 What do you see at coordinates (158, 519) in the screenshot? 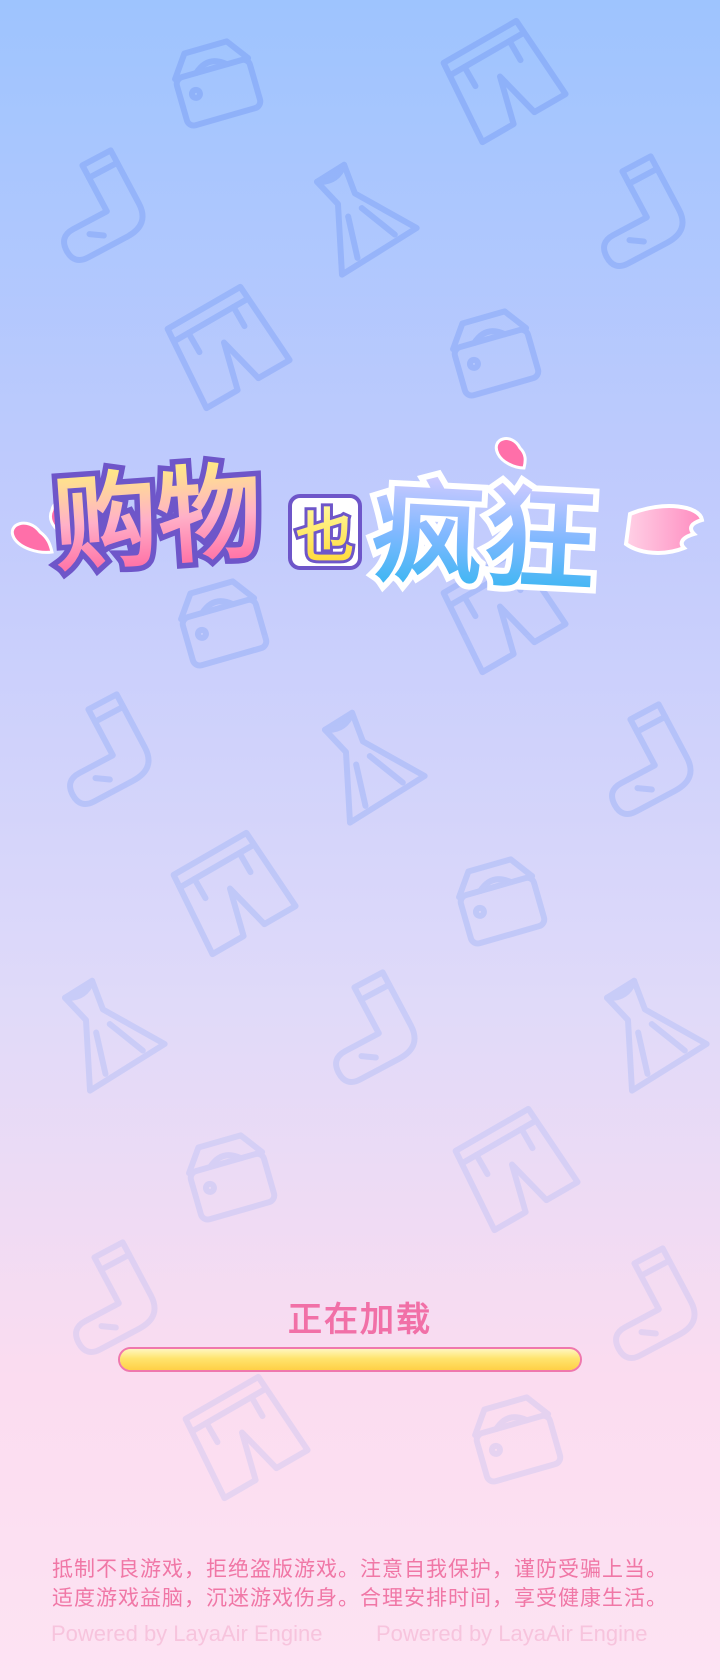
I see `logo-text-part-1: 购物` at bounding box center [158, 519].